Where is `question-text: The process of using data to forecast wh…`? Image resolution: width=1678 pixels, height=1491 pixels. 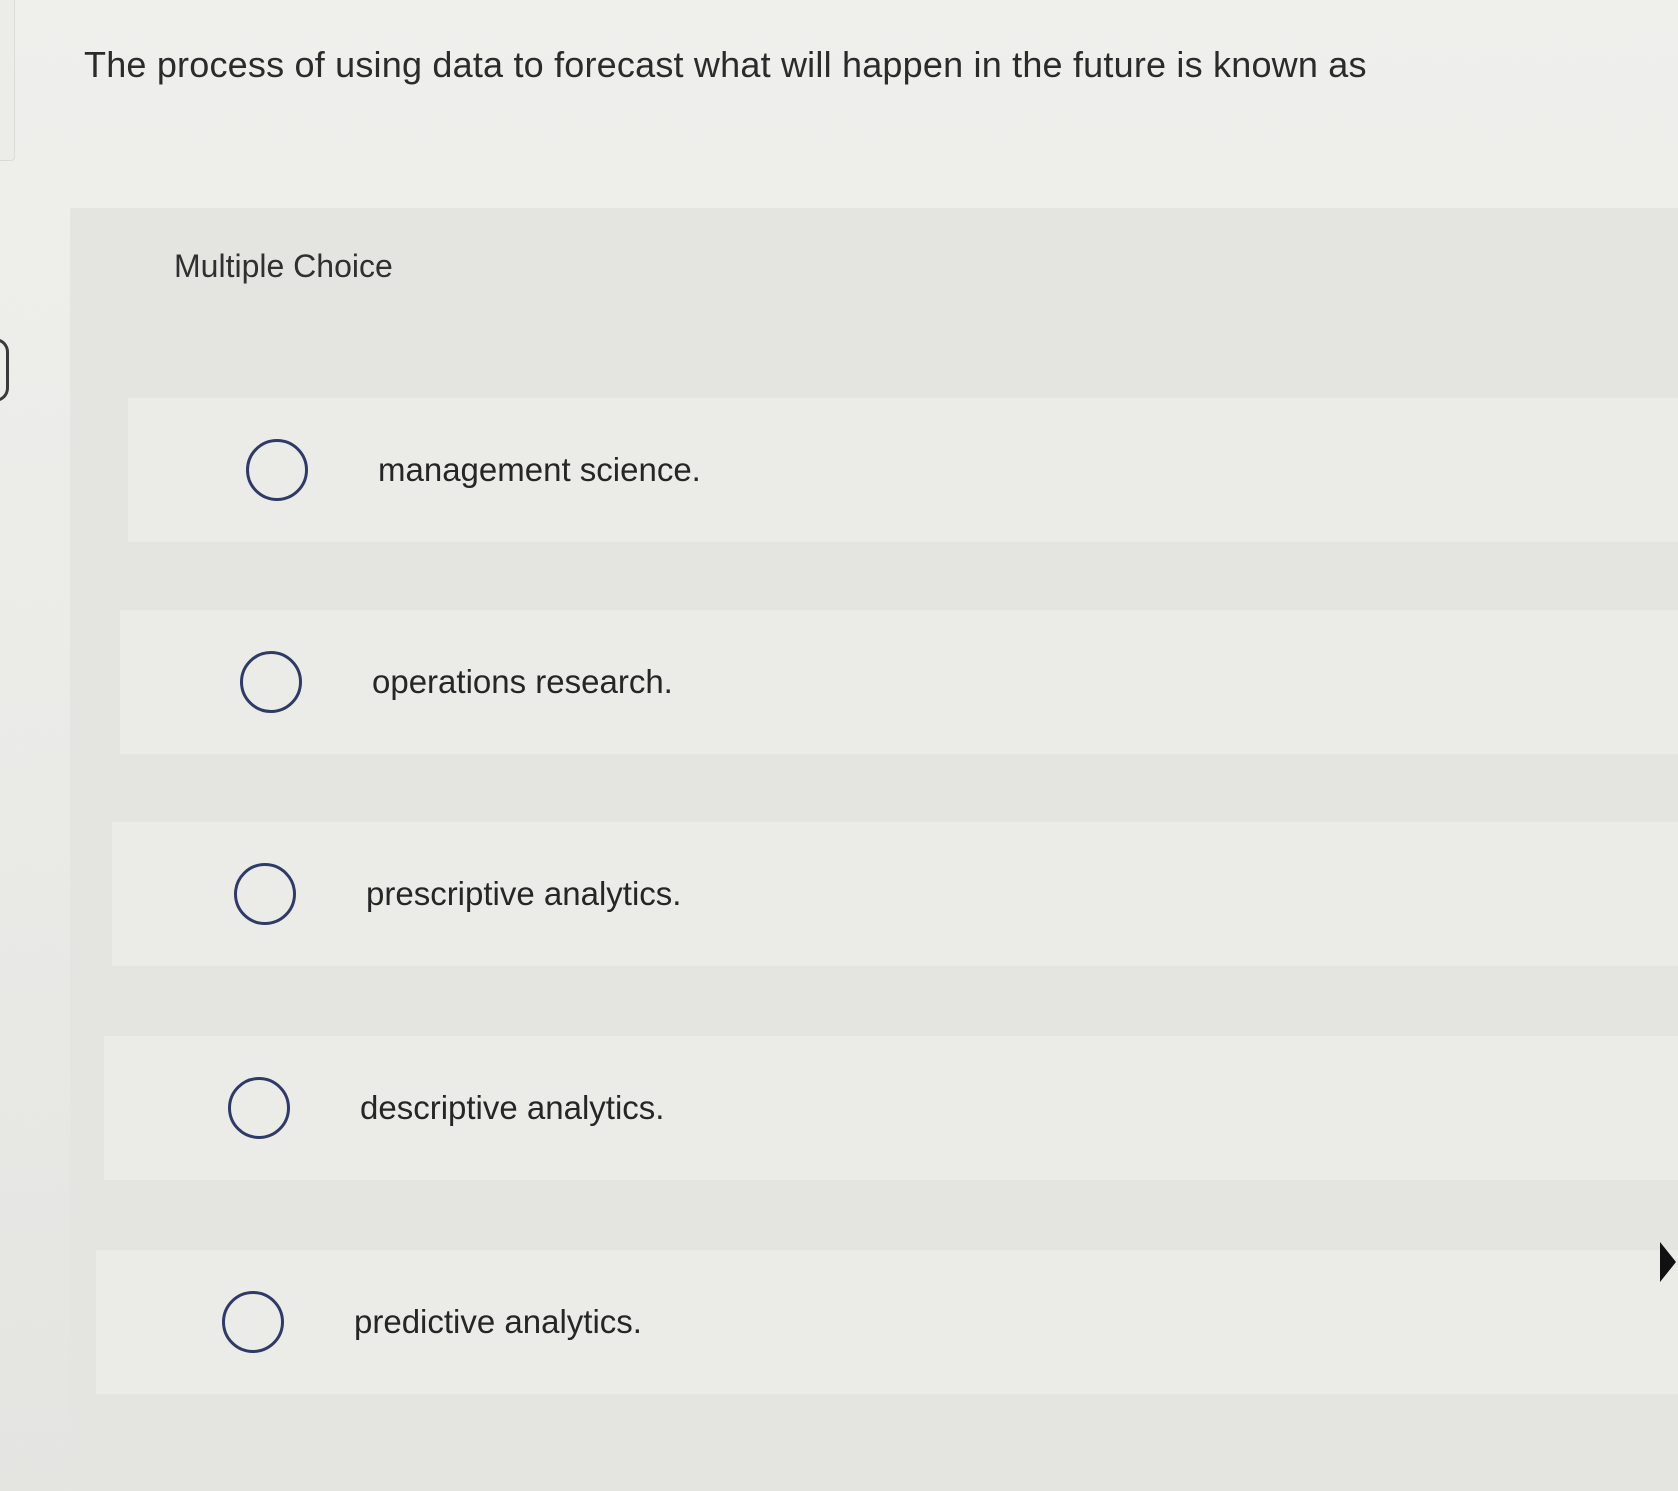
question-text: The process of using data to forecast wh… is located at coordinates (725, 64).